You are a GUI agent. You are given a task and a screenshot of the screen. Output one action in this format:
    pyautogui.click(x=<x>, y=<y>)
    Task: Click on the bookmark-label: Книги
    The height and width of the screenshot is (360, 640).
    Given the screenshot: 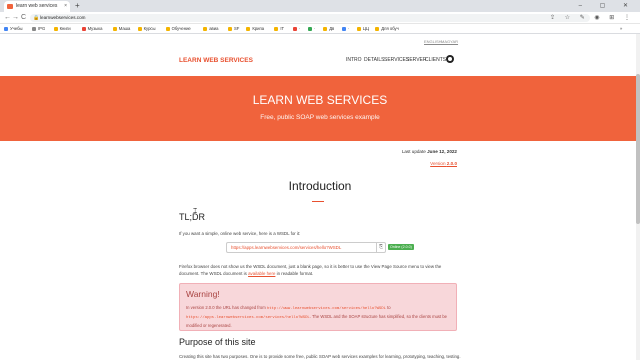 What is the action you would take?
    pyautogui.click(x=65, y=28)
    